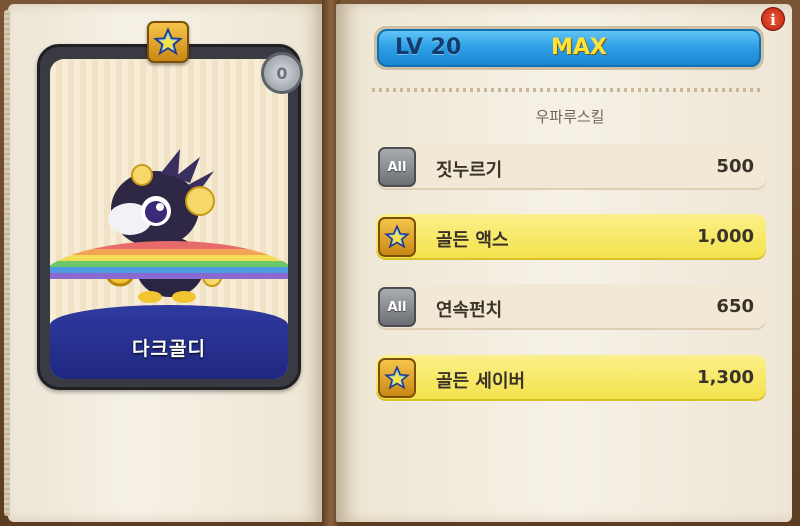  Describe the element at coordinates (725, 377) in the screenshot. I see `skill-value: 1,300` at that location.